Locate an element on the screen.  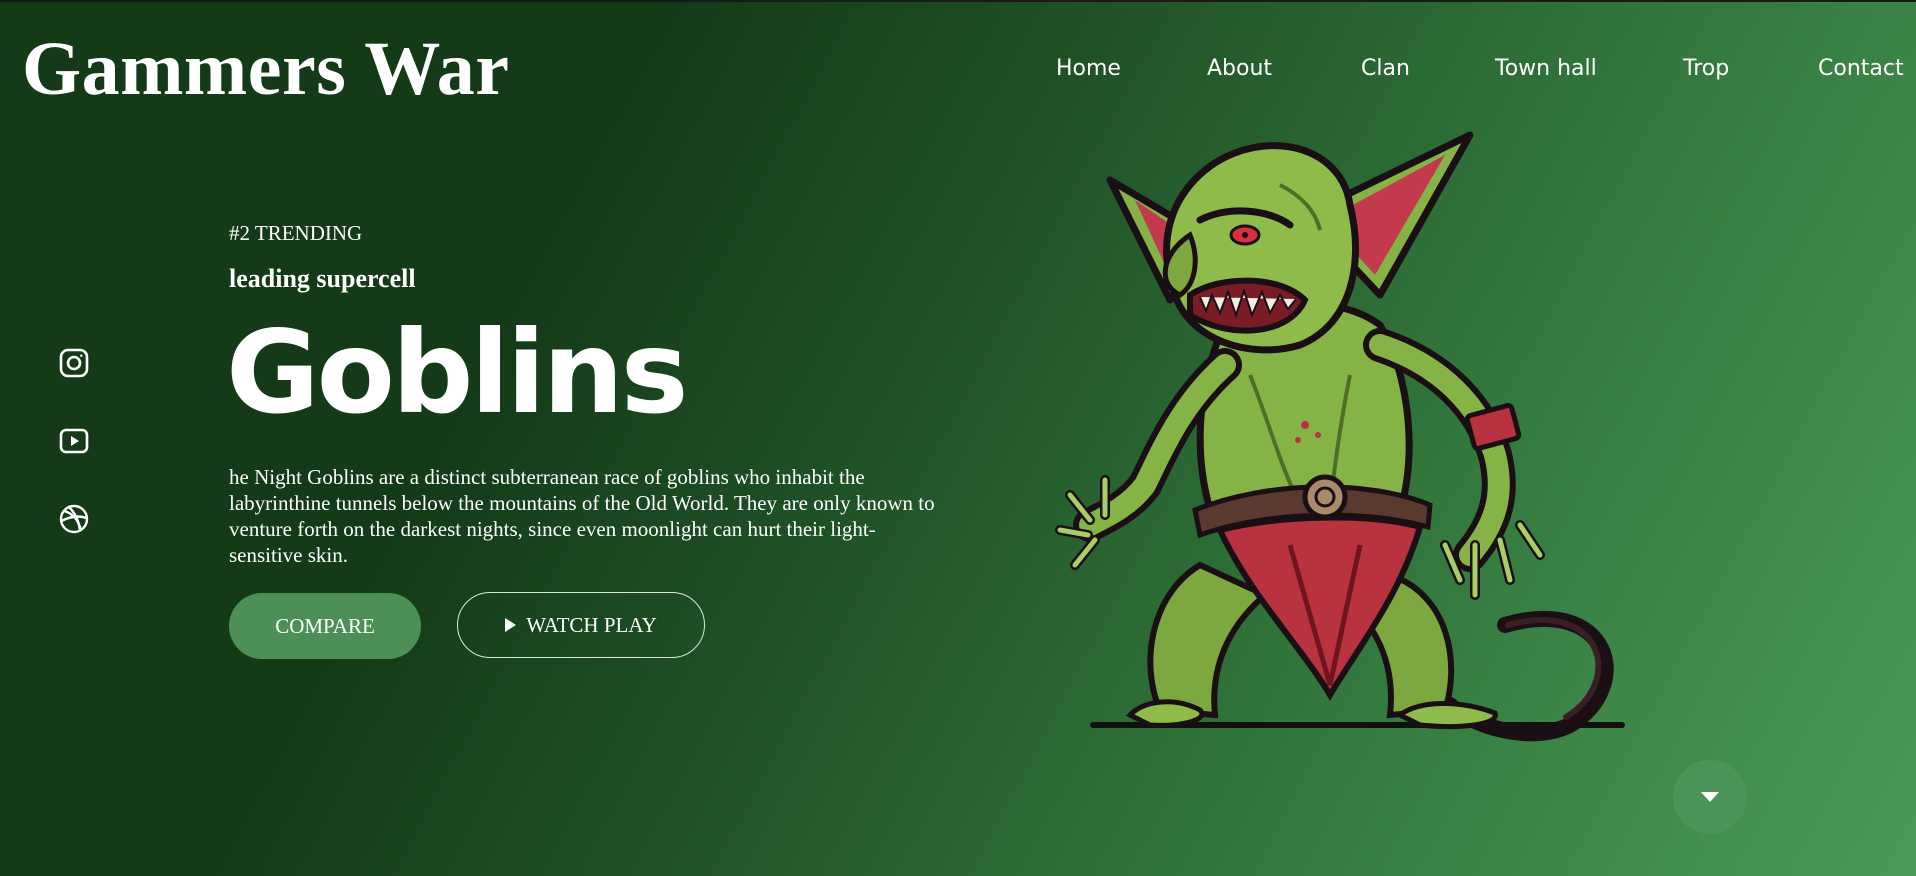
hero-subtitle: leading supercell is located at coordinates (322, 278).